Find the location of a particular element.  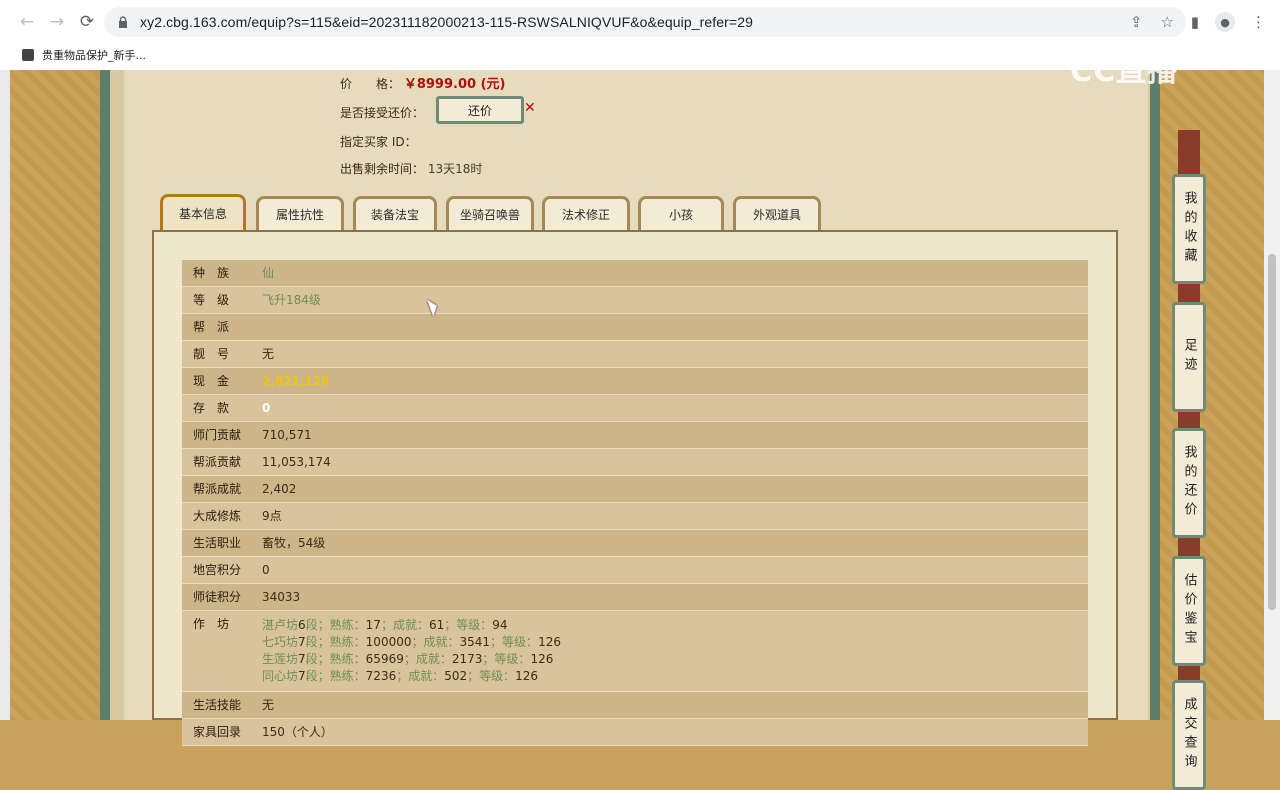

row-key: 家具回录 is located at coordinates (217, 732).